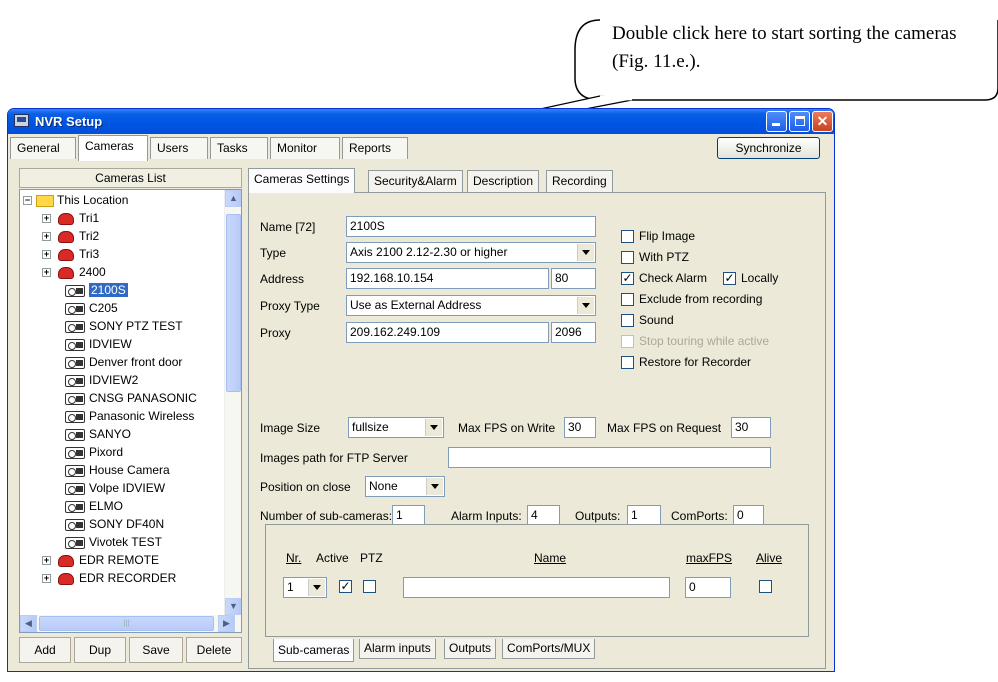  Describe the element at coordinates (573, 332) in the screenshot. I see `proxy-port-field: 2096` at that location.